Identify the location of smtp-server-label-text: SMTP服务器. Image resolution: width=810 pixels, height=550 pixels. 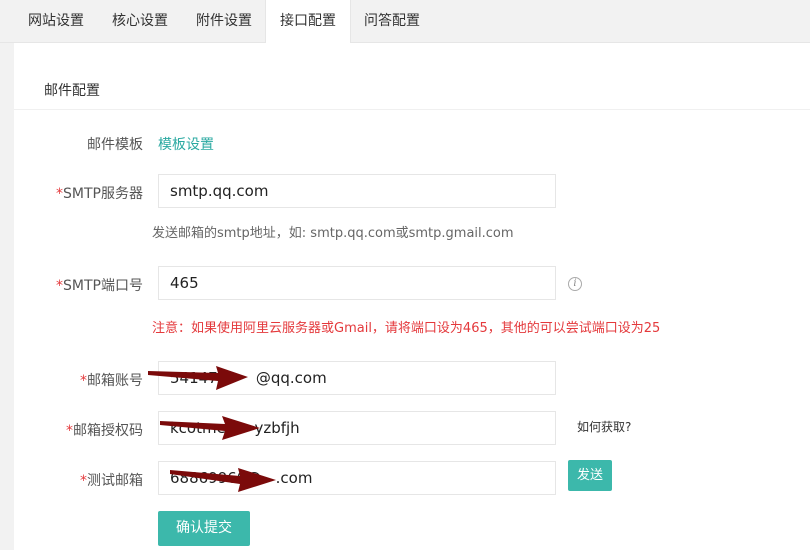
(103, 194).